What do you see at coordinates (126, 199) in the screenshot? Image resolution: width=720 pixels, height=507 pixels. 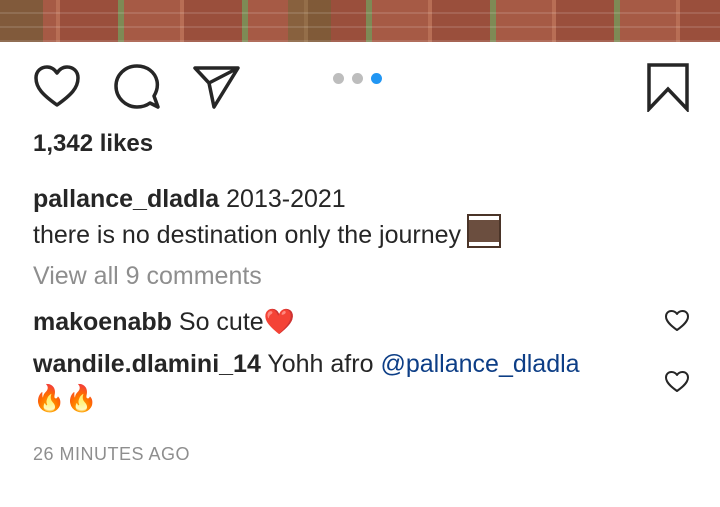 I see `caption-username: pallance_dladla` at bounding box center [126, 199].